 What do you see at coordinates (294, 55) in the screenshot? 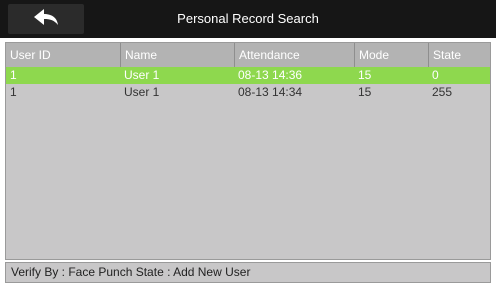
I see `column-header-attendance: Attendance` at bounding box center [294, 55].